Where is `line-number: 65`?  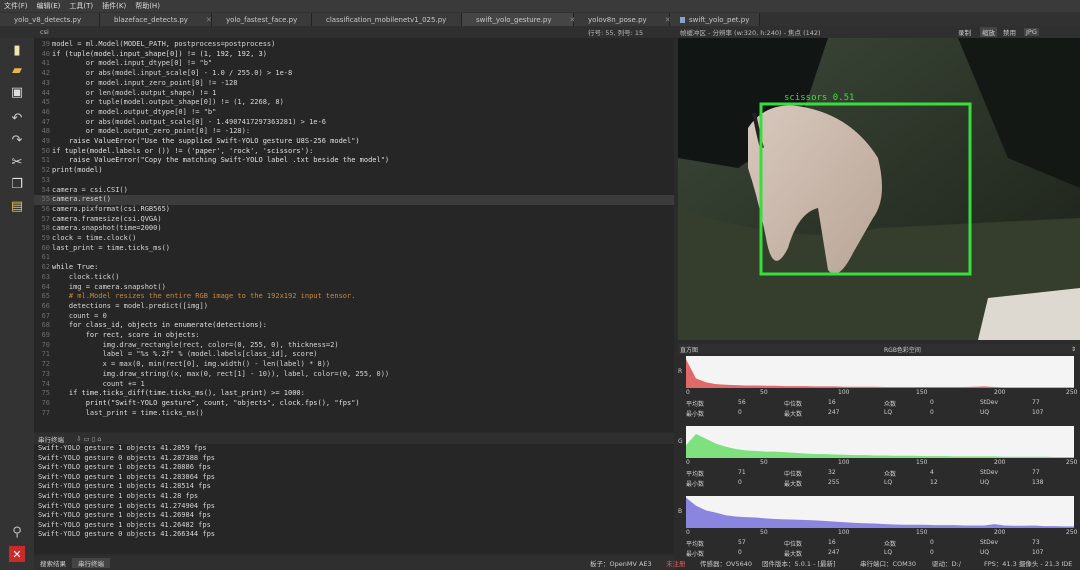 line-number: 65 is located at coordinates (45, 296).